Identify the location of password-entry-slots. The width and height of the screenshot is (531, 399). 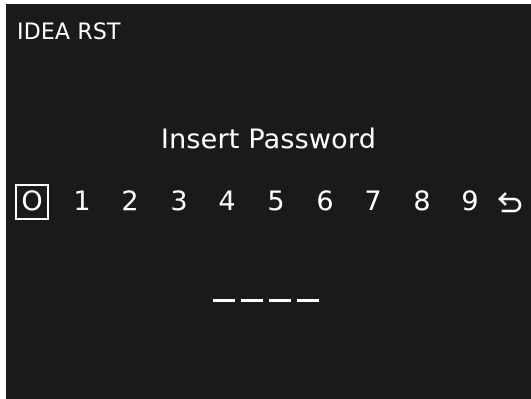
(273, 302).